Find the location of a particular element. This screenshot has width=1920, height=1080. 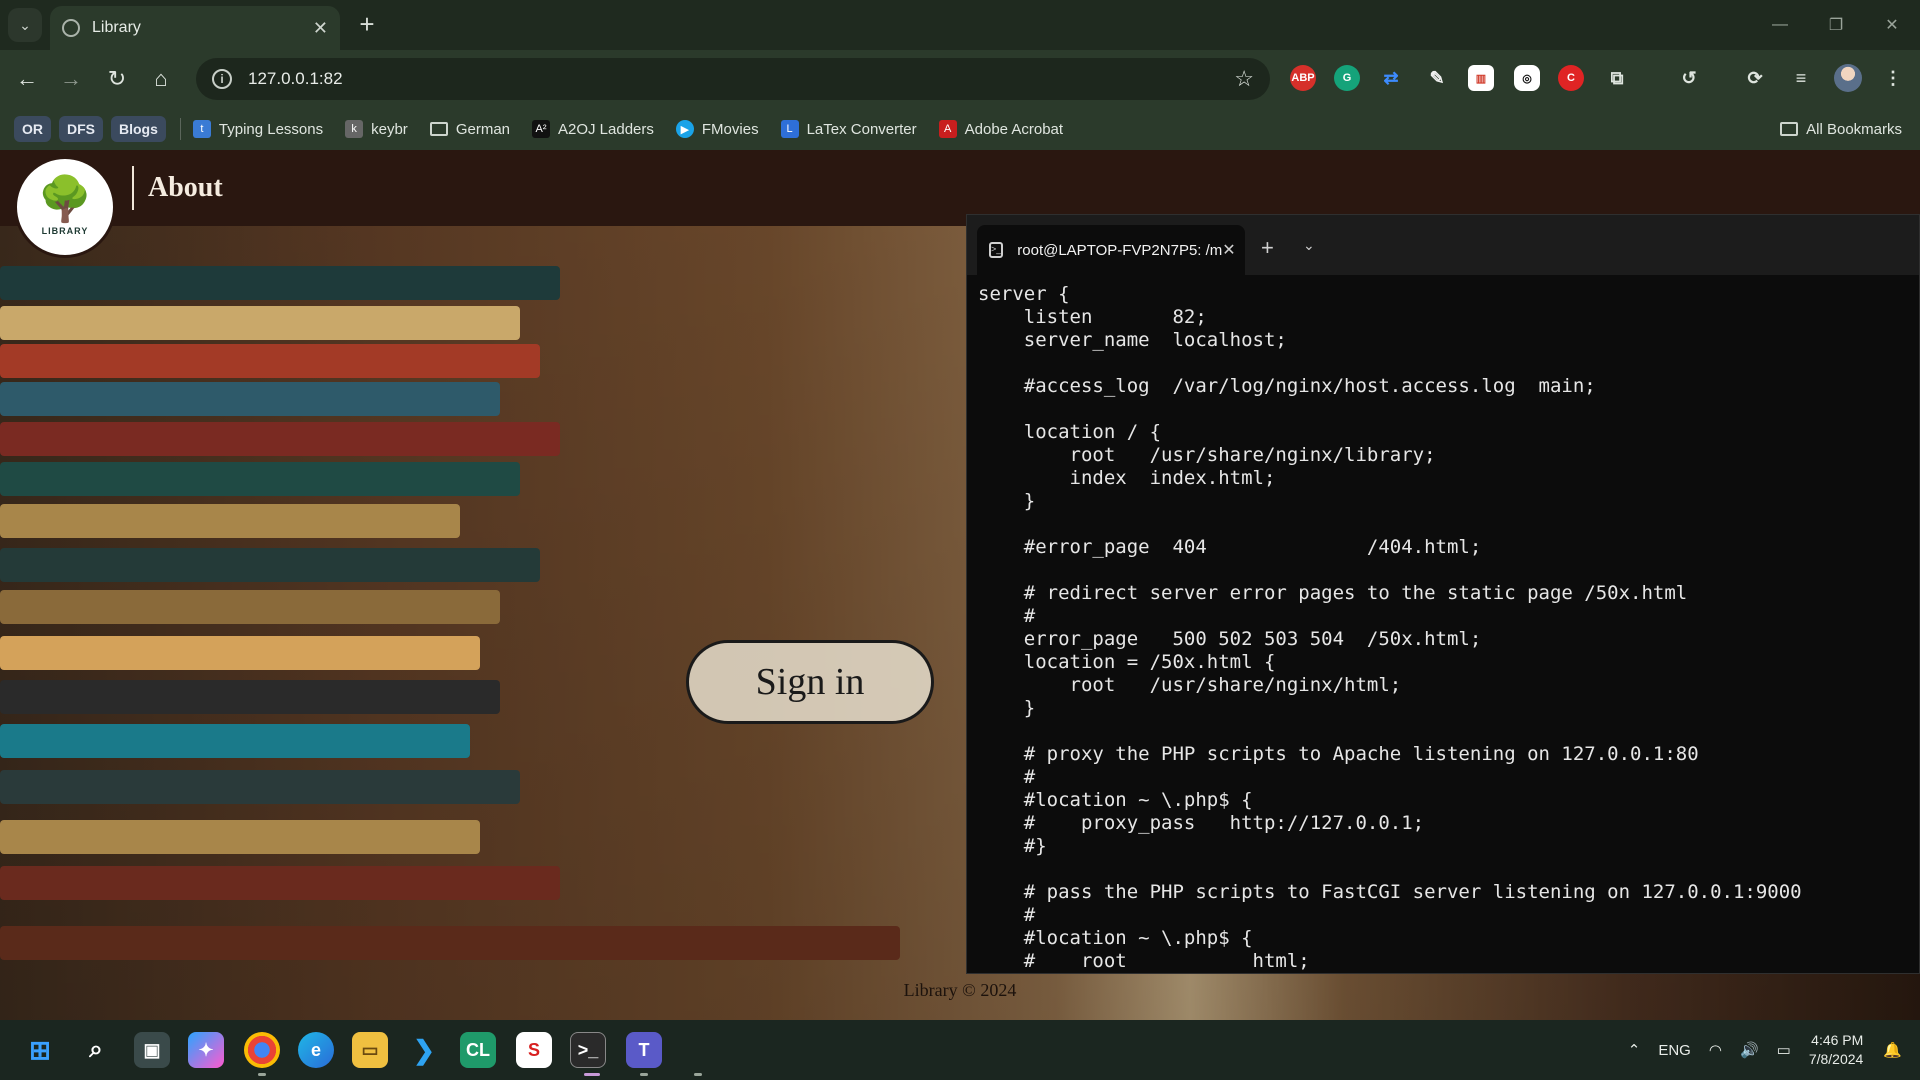

chevron-down-icon: ⌄ is located at coordinates (25, 24).